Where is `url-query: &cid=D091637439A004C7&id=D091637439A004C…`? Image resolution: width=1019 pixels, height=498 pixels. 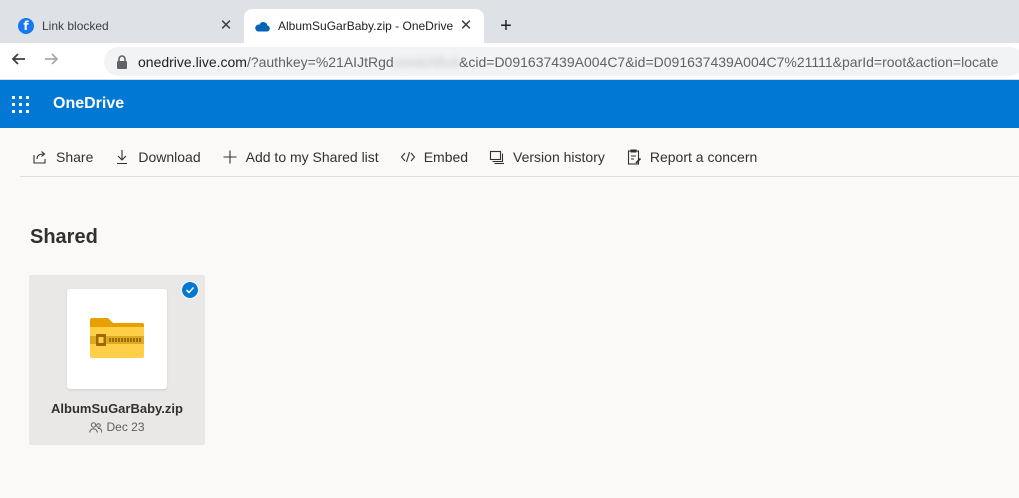 url-query: &cid=D091637439A004C7&id=D091637439A004C… is located at coordinates (729, 61).